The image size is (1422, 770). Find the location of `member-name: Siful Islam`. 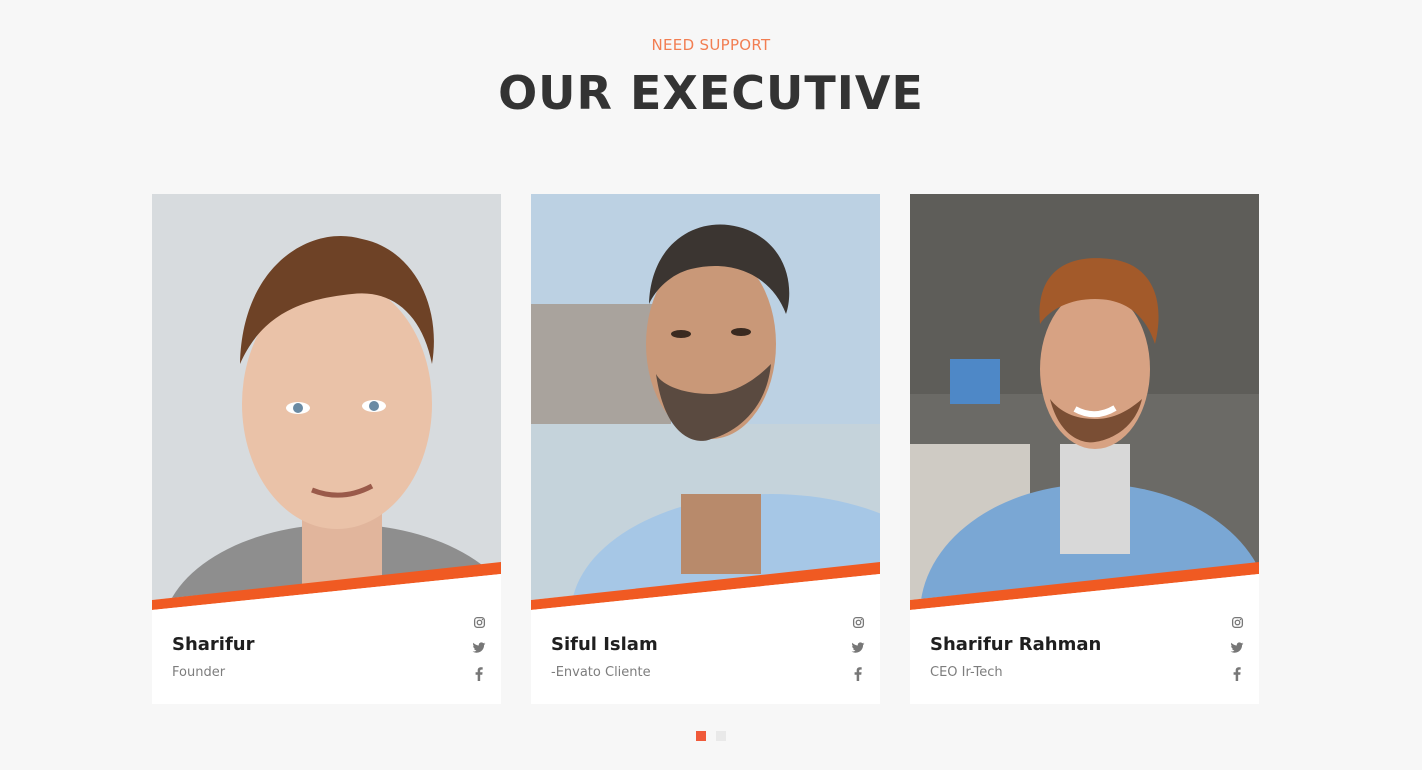

member-name: Siful Islam is located at coordinates (604, 644).